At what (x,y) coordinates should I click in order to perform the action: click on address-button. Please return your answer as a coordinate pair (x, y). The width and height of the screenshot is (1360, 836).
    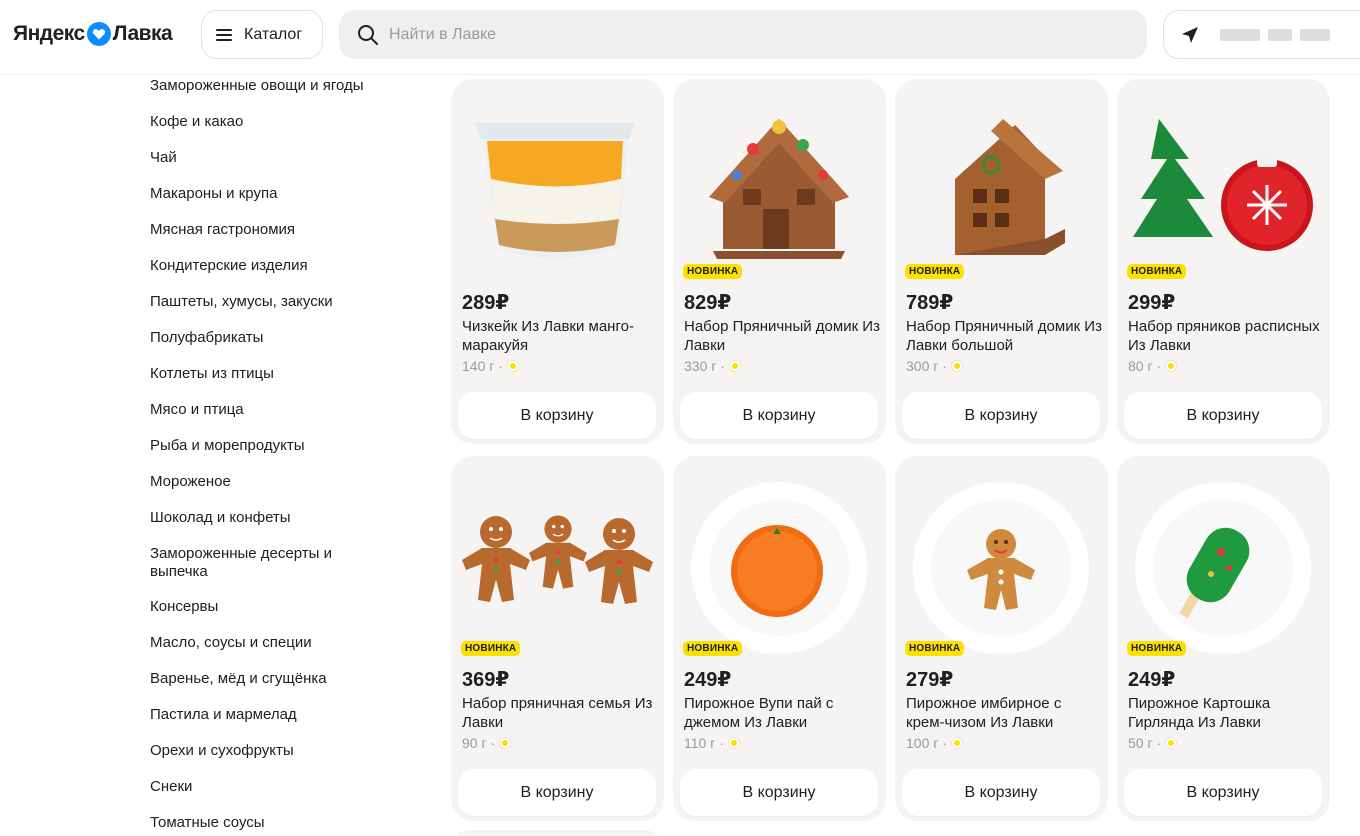
    Looking at the image, I should click on (1261, 34).